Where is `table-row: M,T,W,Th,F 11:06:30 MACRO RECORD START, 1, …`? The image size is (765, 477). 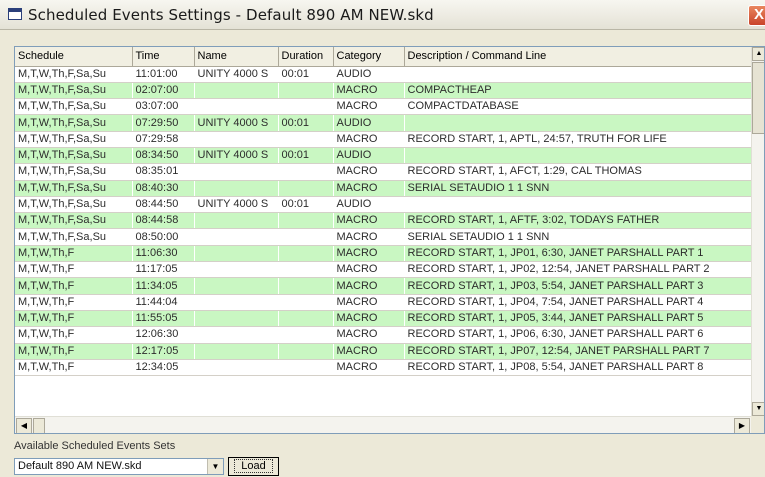 table-row: M,T,W,Th,F 11:06:30 MACRO RECORD START, 1, … is located at coordinates (383, 254).